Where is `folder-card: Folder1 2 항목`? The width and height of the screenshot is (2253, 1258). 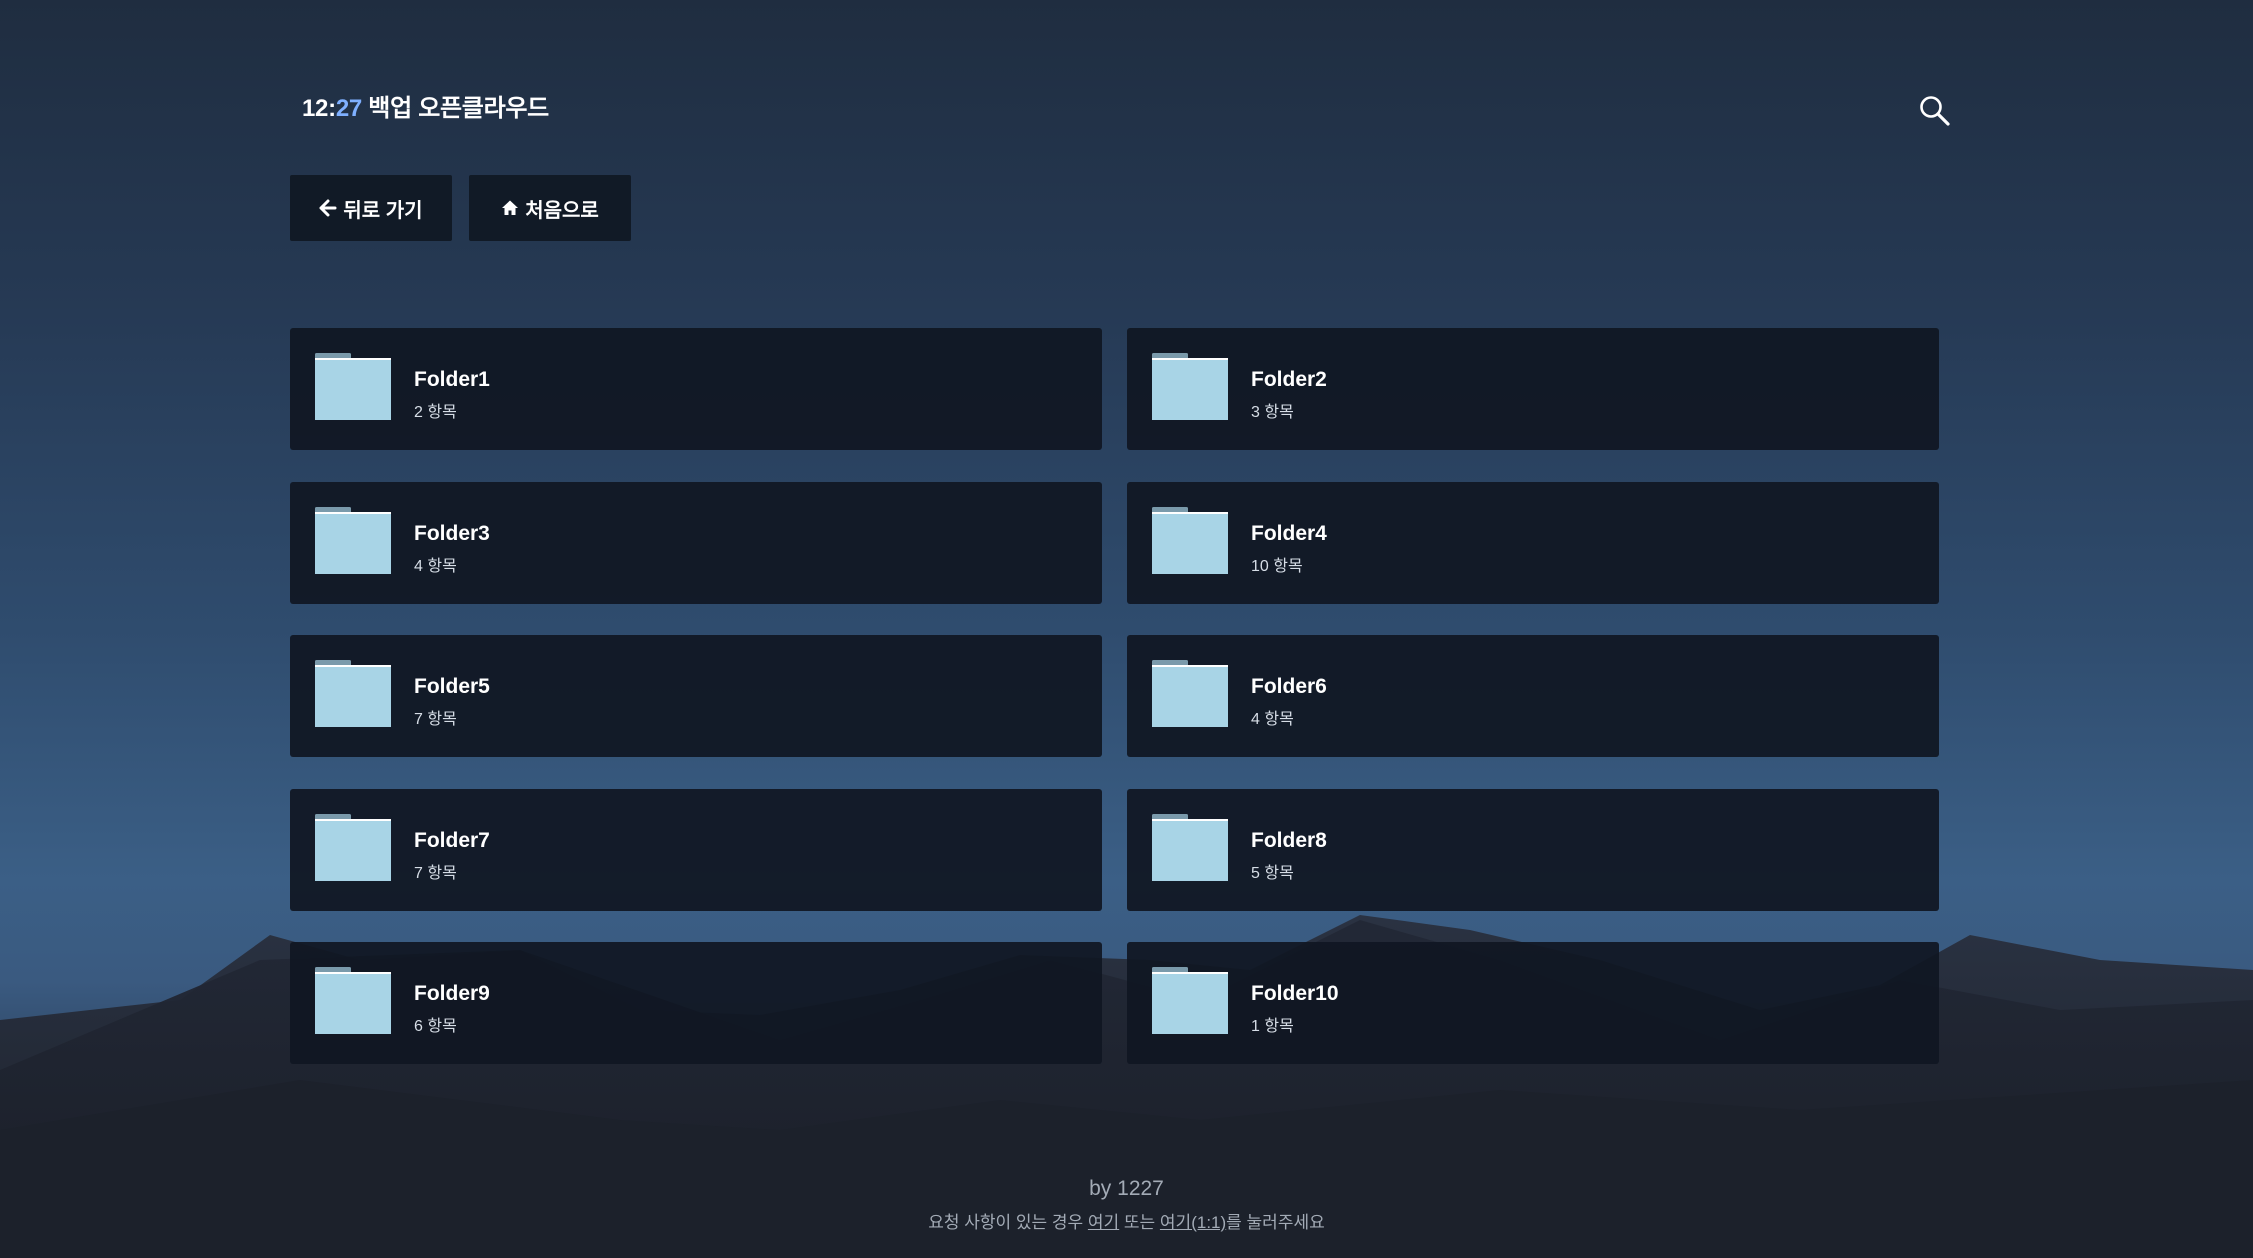 folder-card: Folder1 2 항목 is located at coordinates (696, 389).